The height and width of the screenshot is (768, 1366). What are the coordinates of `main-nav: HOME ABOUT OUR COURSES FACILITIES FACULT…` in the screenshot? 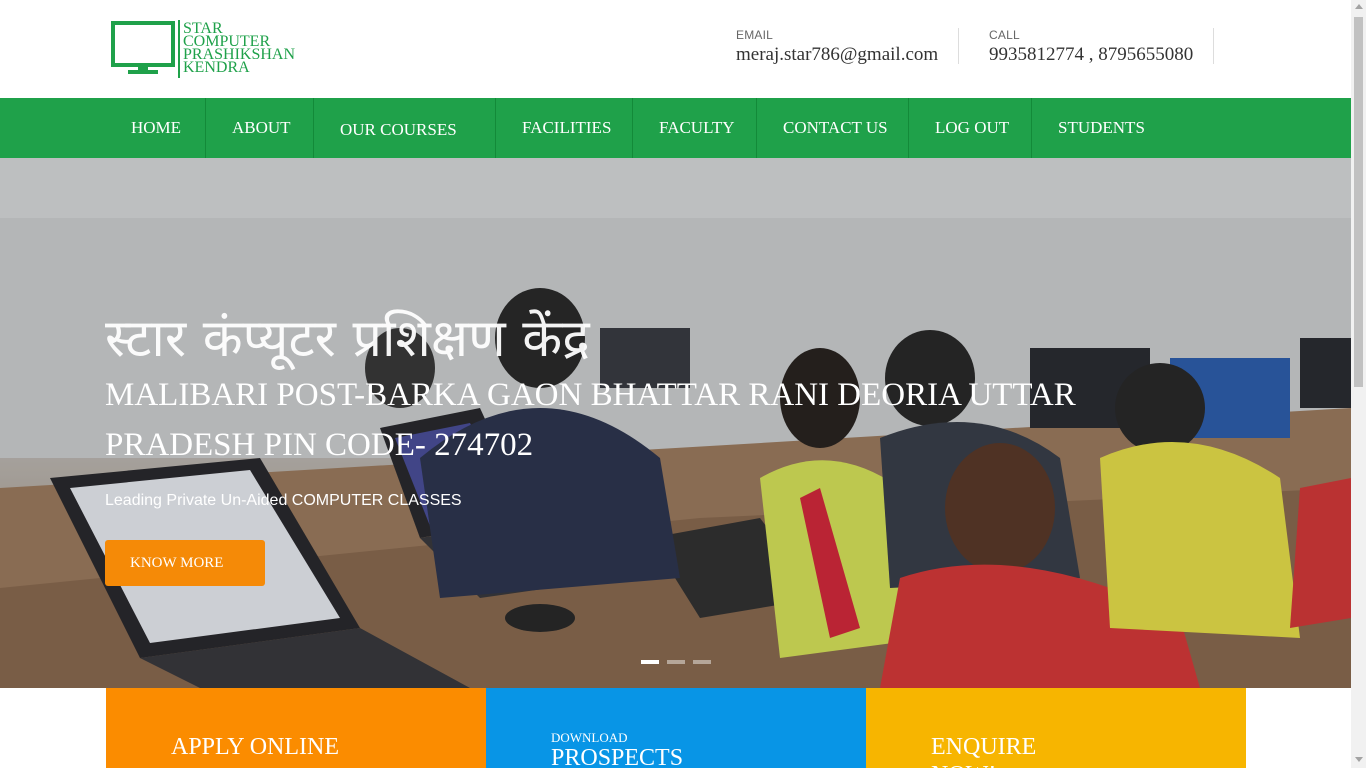 It's located at (675, 128).